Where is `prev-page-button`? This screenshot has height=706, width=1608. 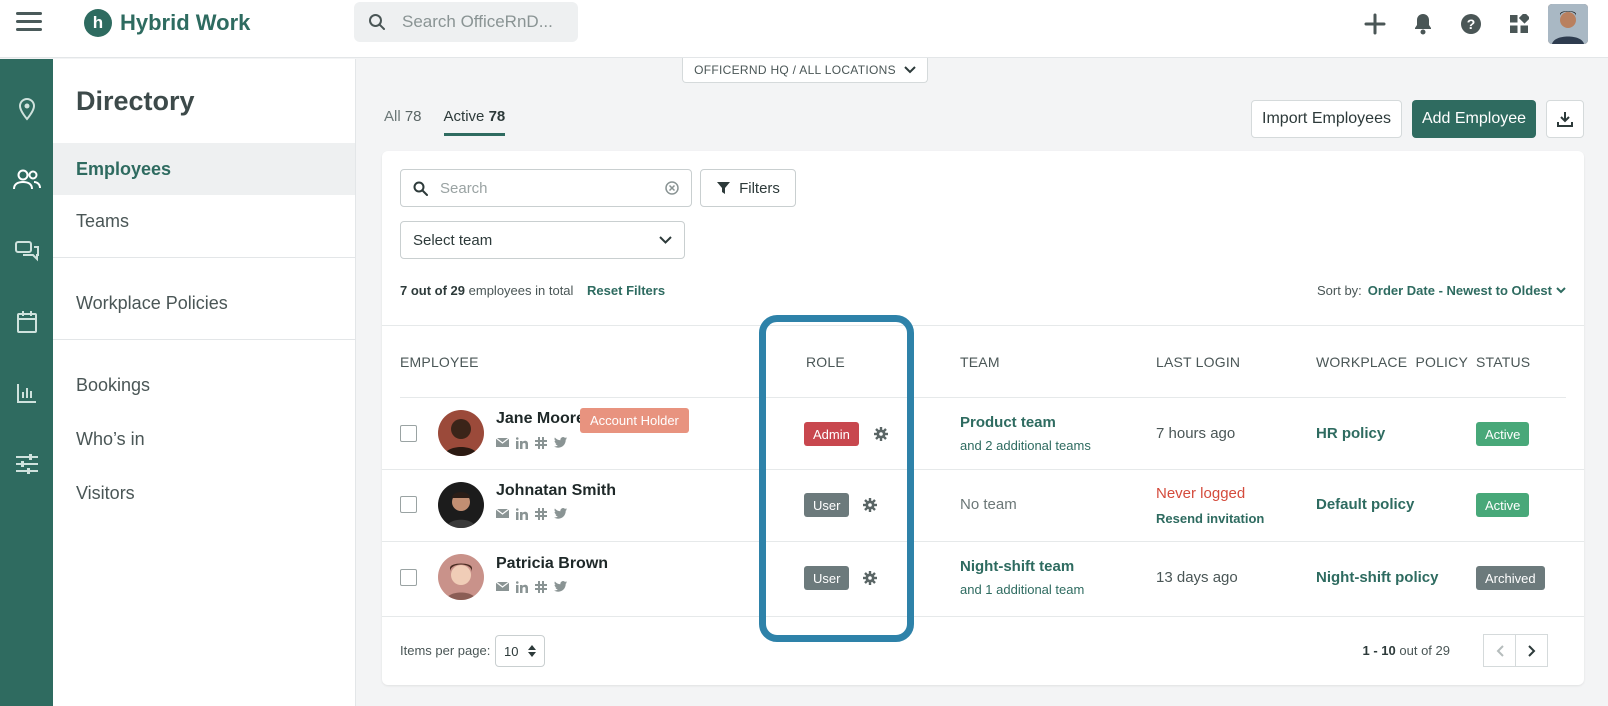 prev-page-button is located at coordinates (1499, 650).